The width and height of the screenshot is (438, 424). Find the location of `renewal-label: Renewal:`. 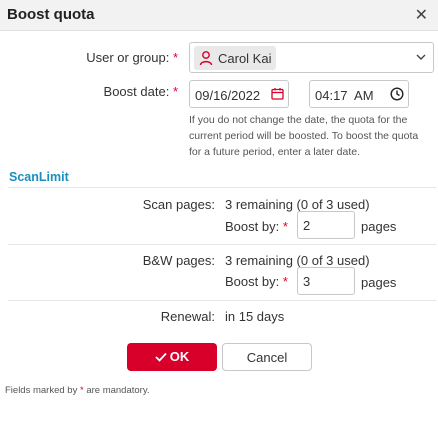

renewal-label: Renewal: is located at coordinates (187, 316).